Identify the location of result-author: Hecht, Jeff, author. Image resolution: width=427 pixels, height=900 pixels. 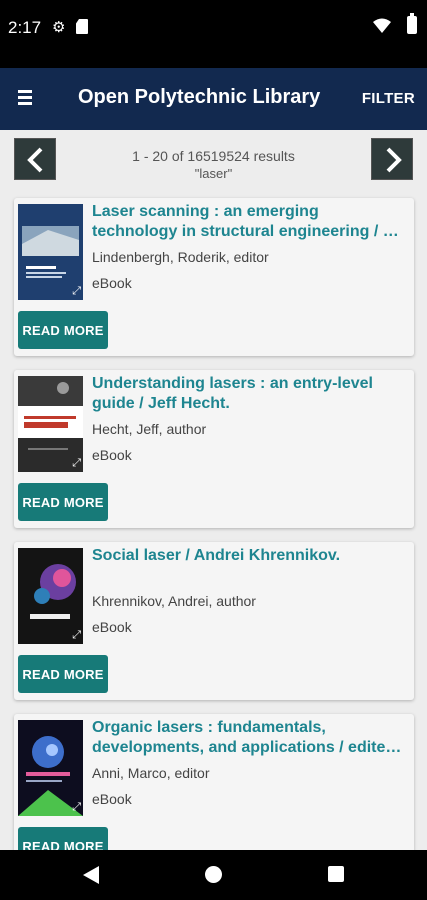
(149, 429).